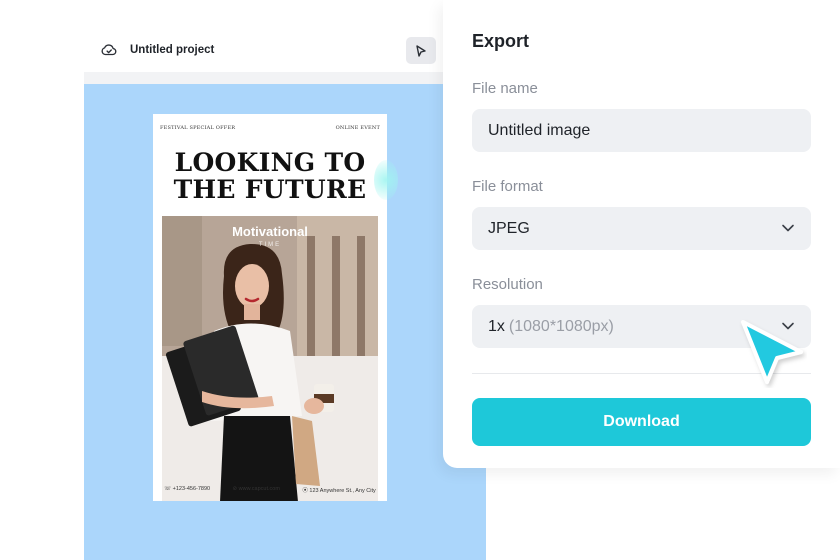  Describe the element at coordinates (788, 228) in the screenshot. I see `chevron-down-icon` at that location.